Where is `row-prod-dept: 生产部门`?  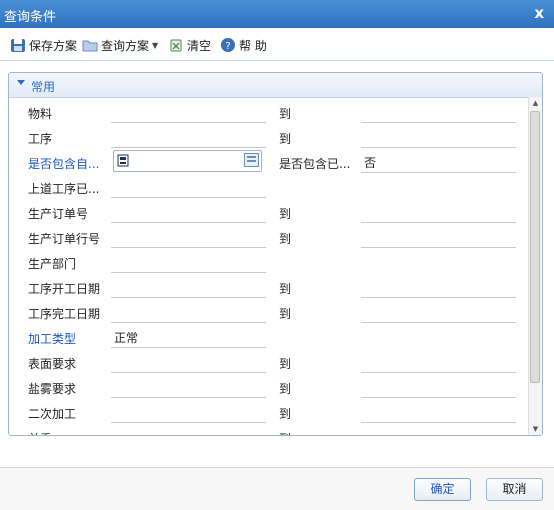 row-prod-dept: 生产部门 is located at coordinates (268, 261).